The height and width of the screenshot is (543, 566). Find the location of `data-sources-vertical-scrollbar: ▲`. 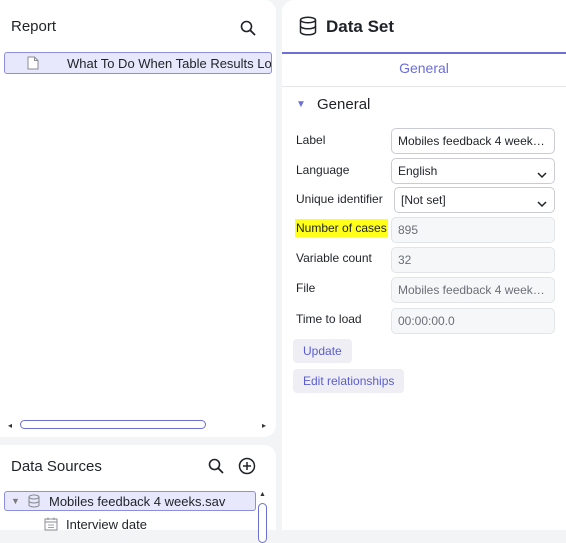

data-sources-vertical-scrollbar: ▲ is located at coordinates (263, 517).